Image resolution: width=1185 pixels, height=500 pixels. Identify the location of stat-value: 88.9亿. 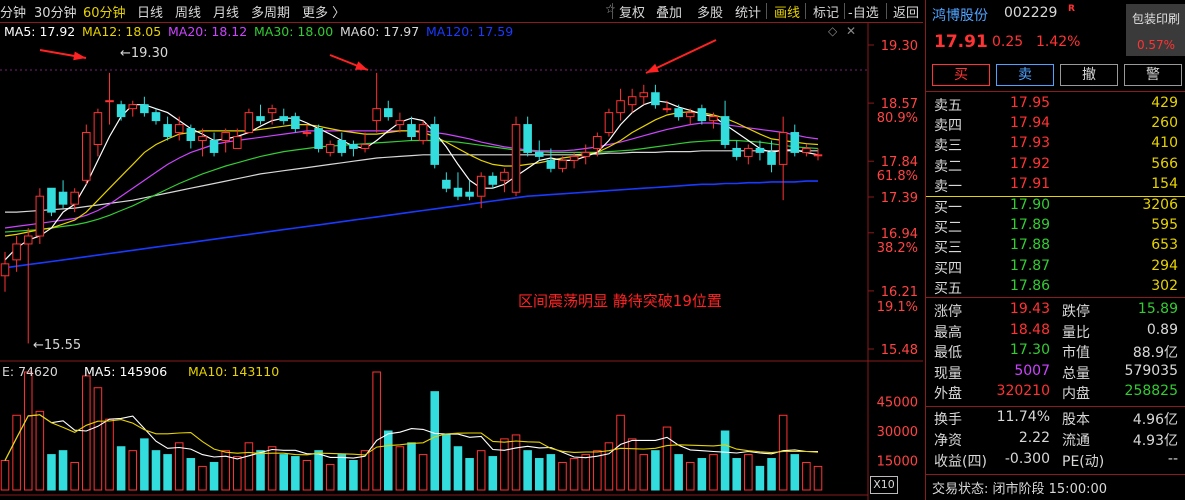
(1155, 353).